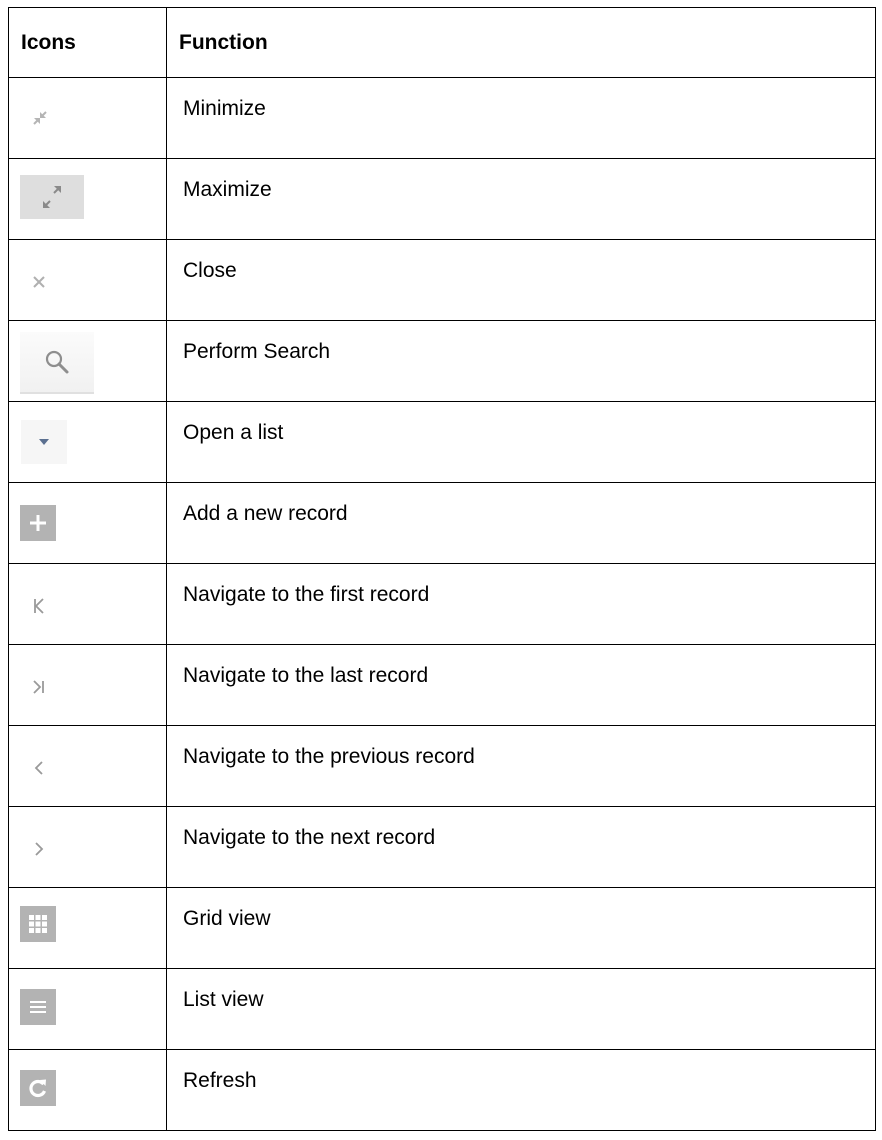 This screenshot has height=1140, width=882. I want to click on table-row: Navigate to the previous record, so click(442, 766).